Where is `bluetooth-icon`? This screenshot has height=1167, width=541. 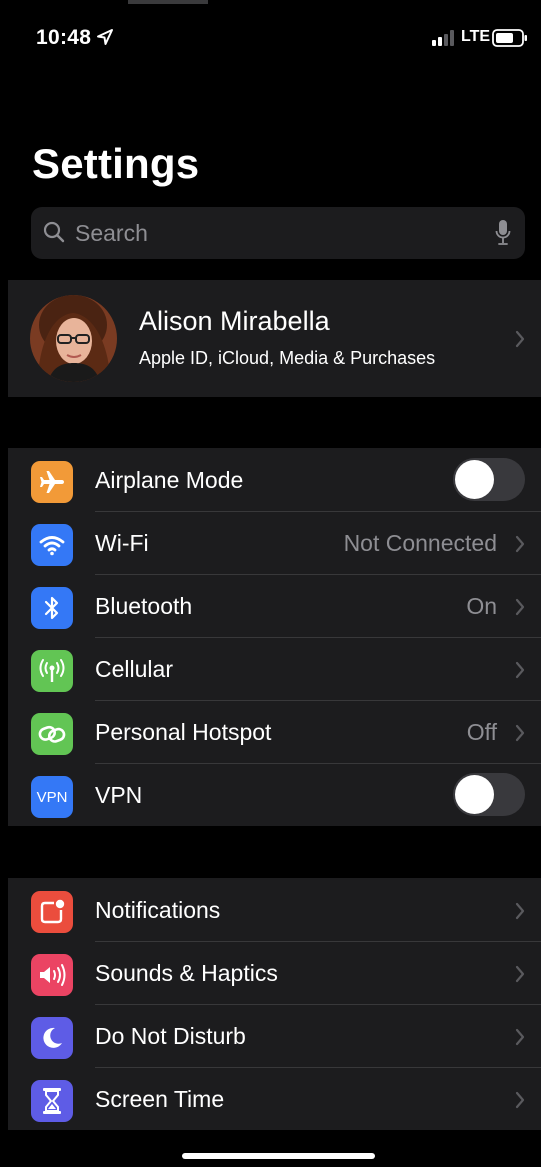
bluetooth-icon is located at coordinates (52, 608).